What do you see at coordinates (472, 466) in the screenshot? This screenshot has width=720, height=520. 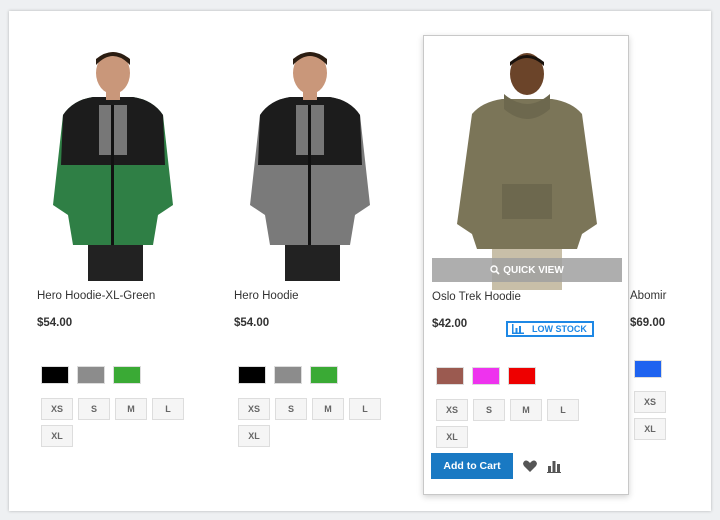 I see `add-to-cart-button: Add to Cart` at bounding box center [472, 466].